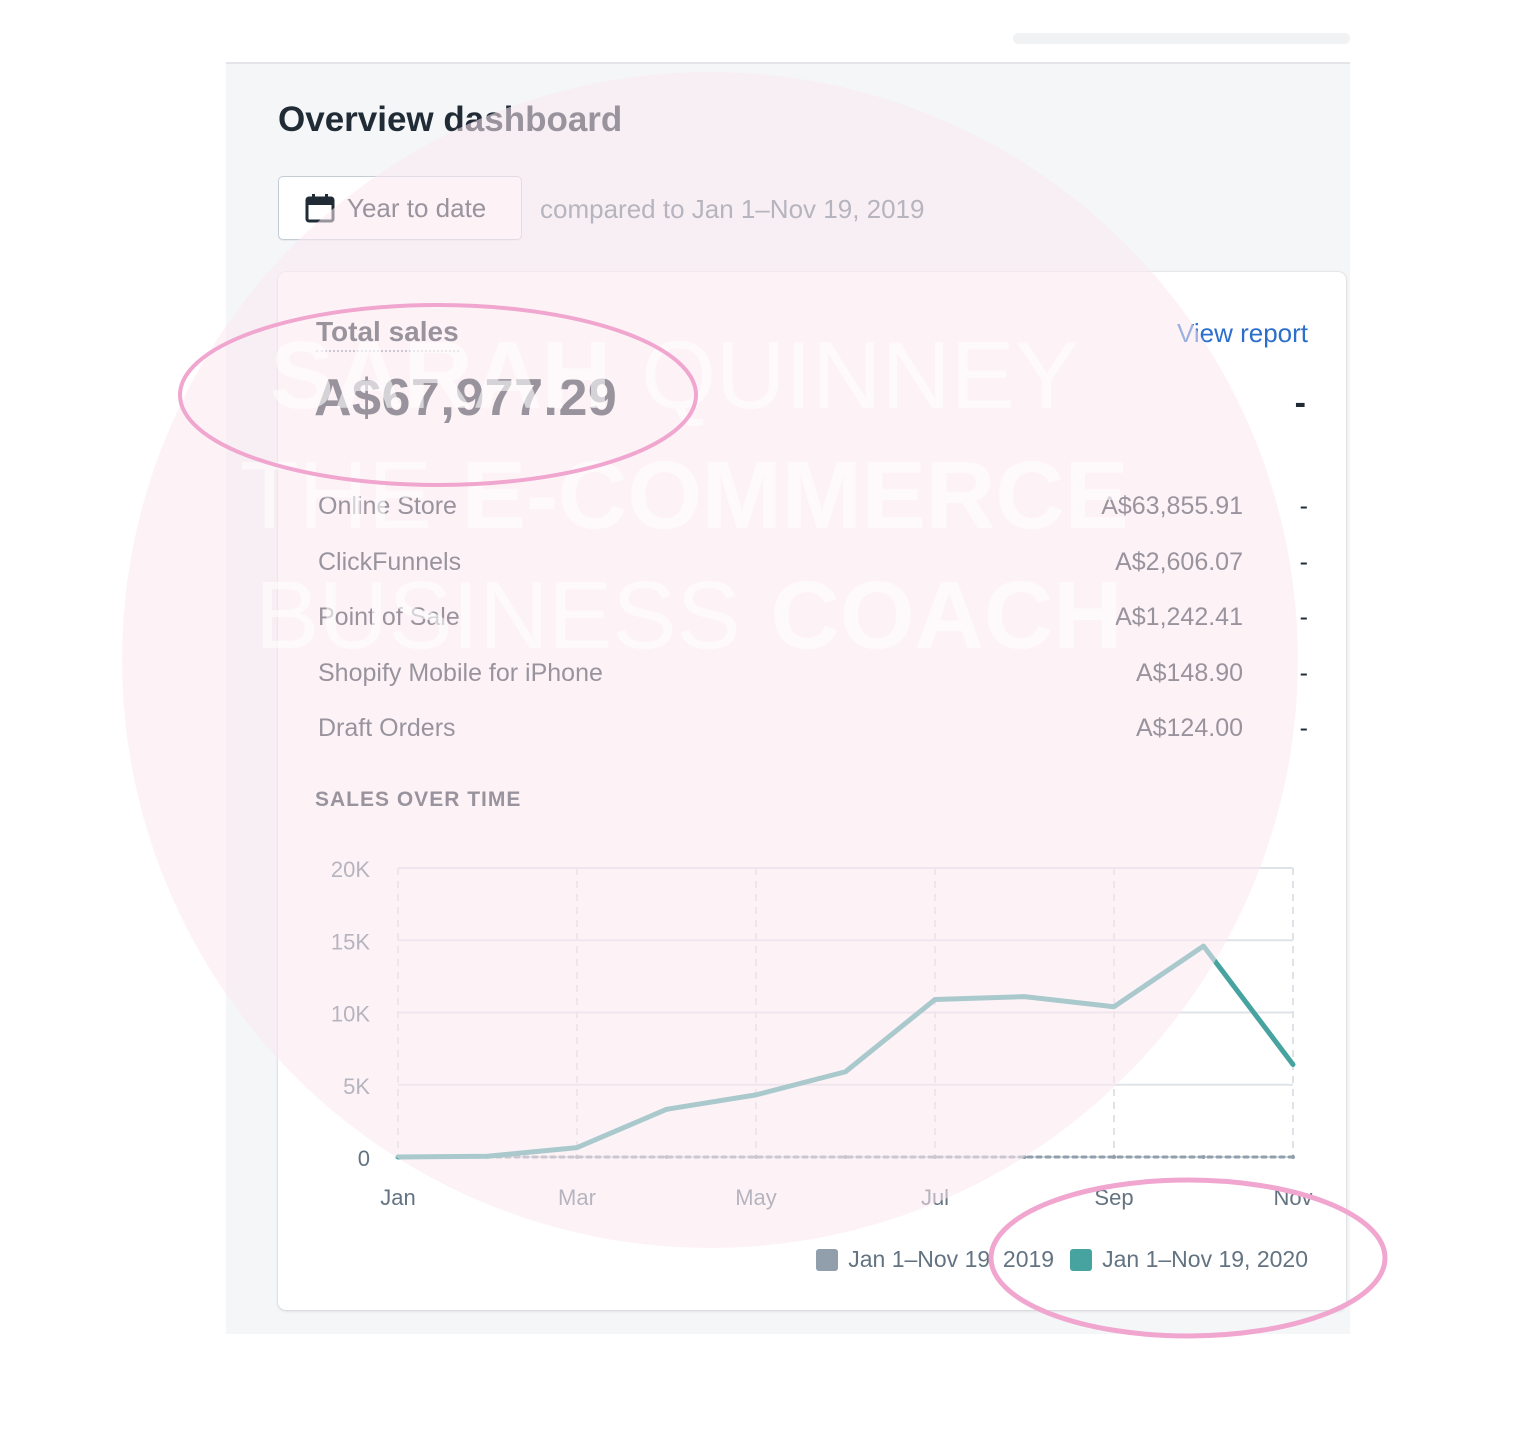  I want to click on chart-section-label: SALES OVER TIME, so click(418, 799).